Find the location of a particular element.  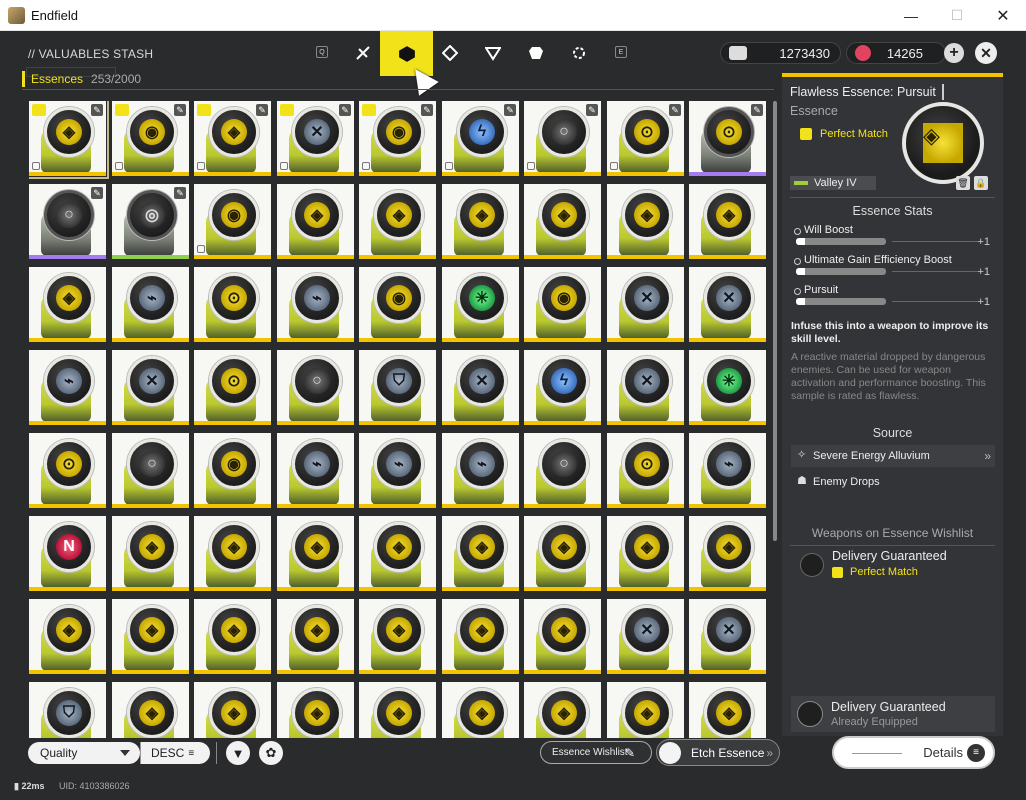

cluster-icon: ✿ is located at coordinates (271, 752).